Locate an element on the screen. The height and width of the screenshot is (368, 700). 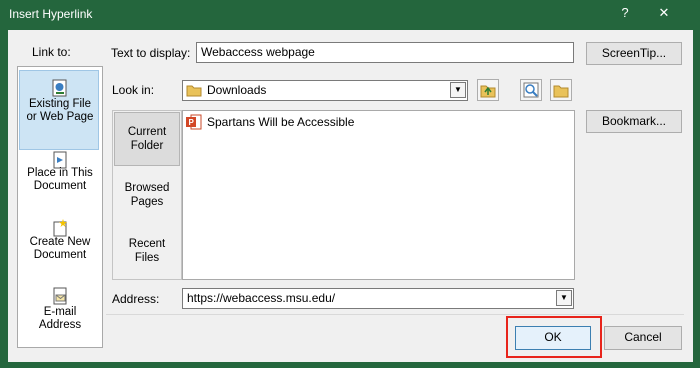
browsed-pages-line2: Pages is located at coordinates (147, 202).